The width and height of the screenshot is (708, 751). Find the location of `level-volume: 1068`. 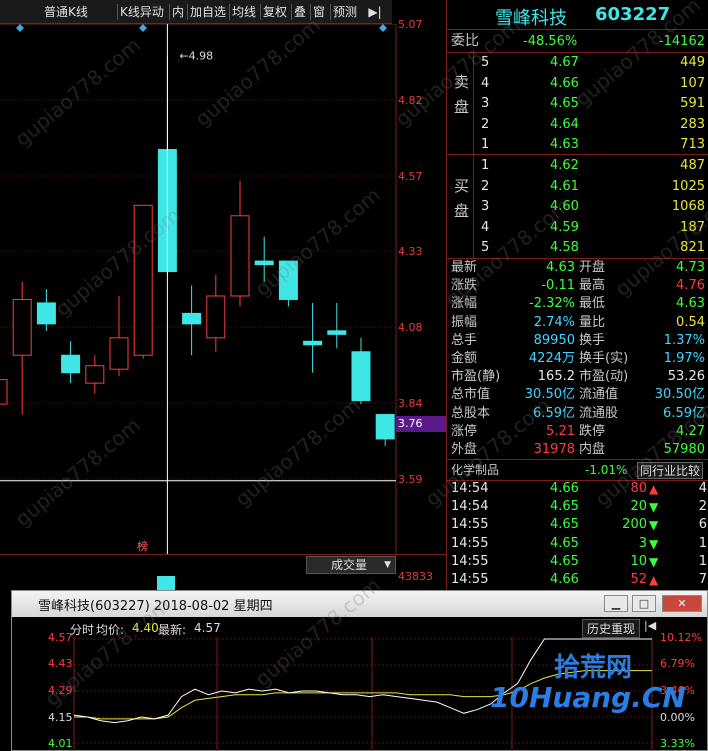

level-volume: 1068 is located at coordinates (688, 207).